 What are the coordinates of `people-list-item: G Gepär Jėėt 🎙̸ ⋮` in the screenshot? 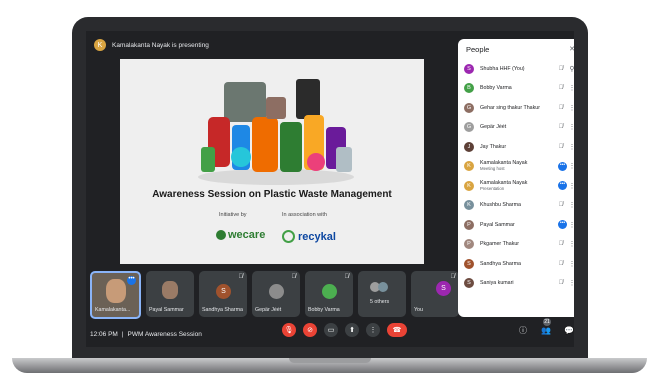 It's located at (516, 128).